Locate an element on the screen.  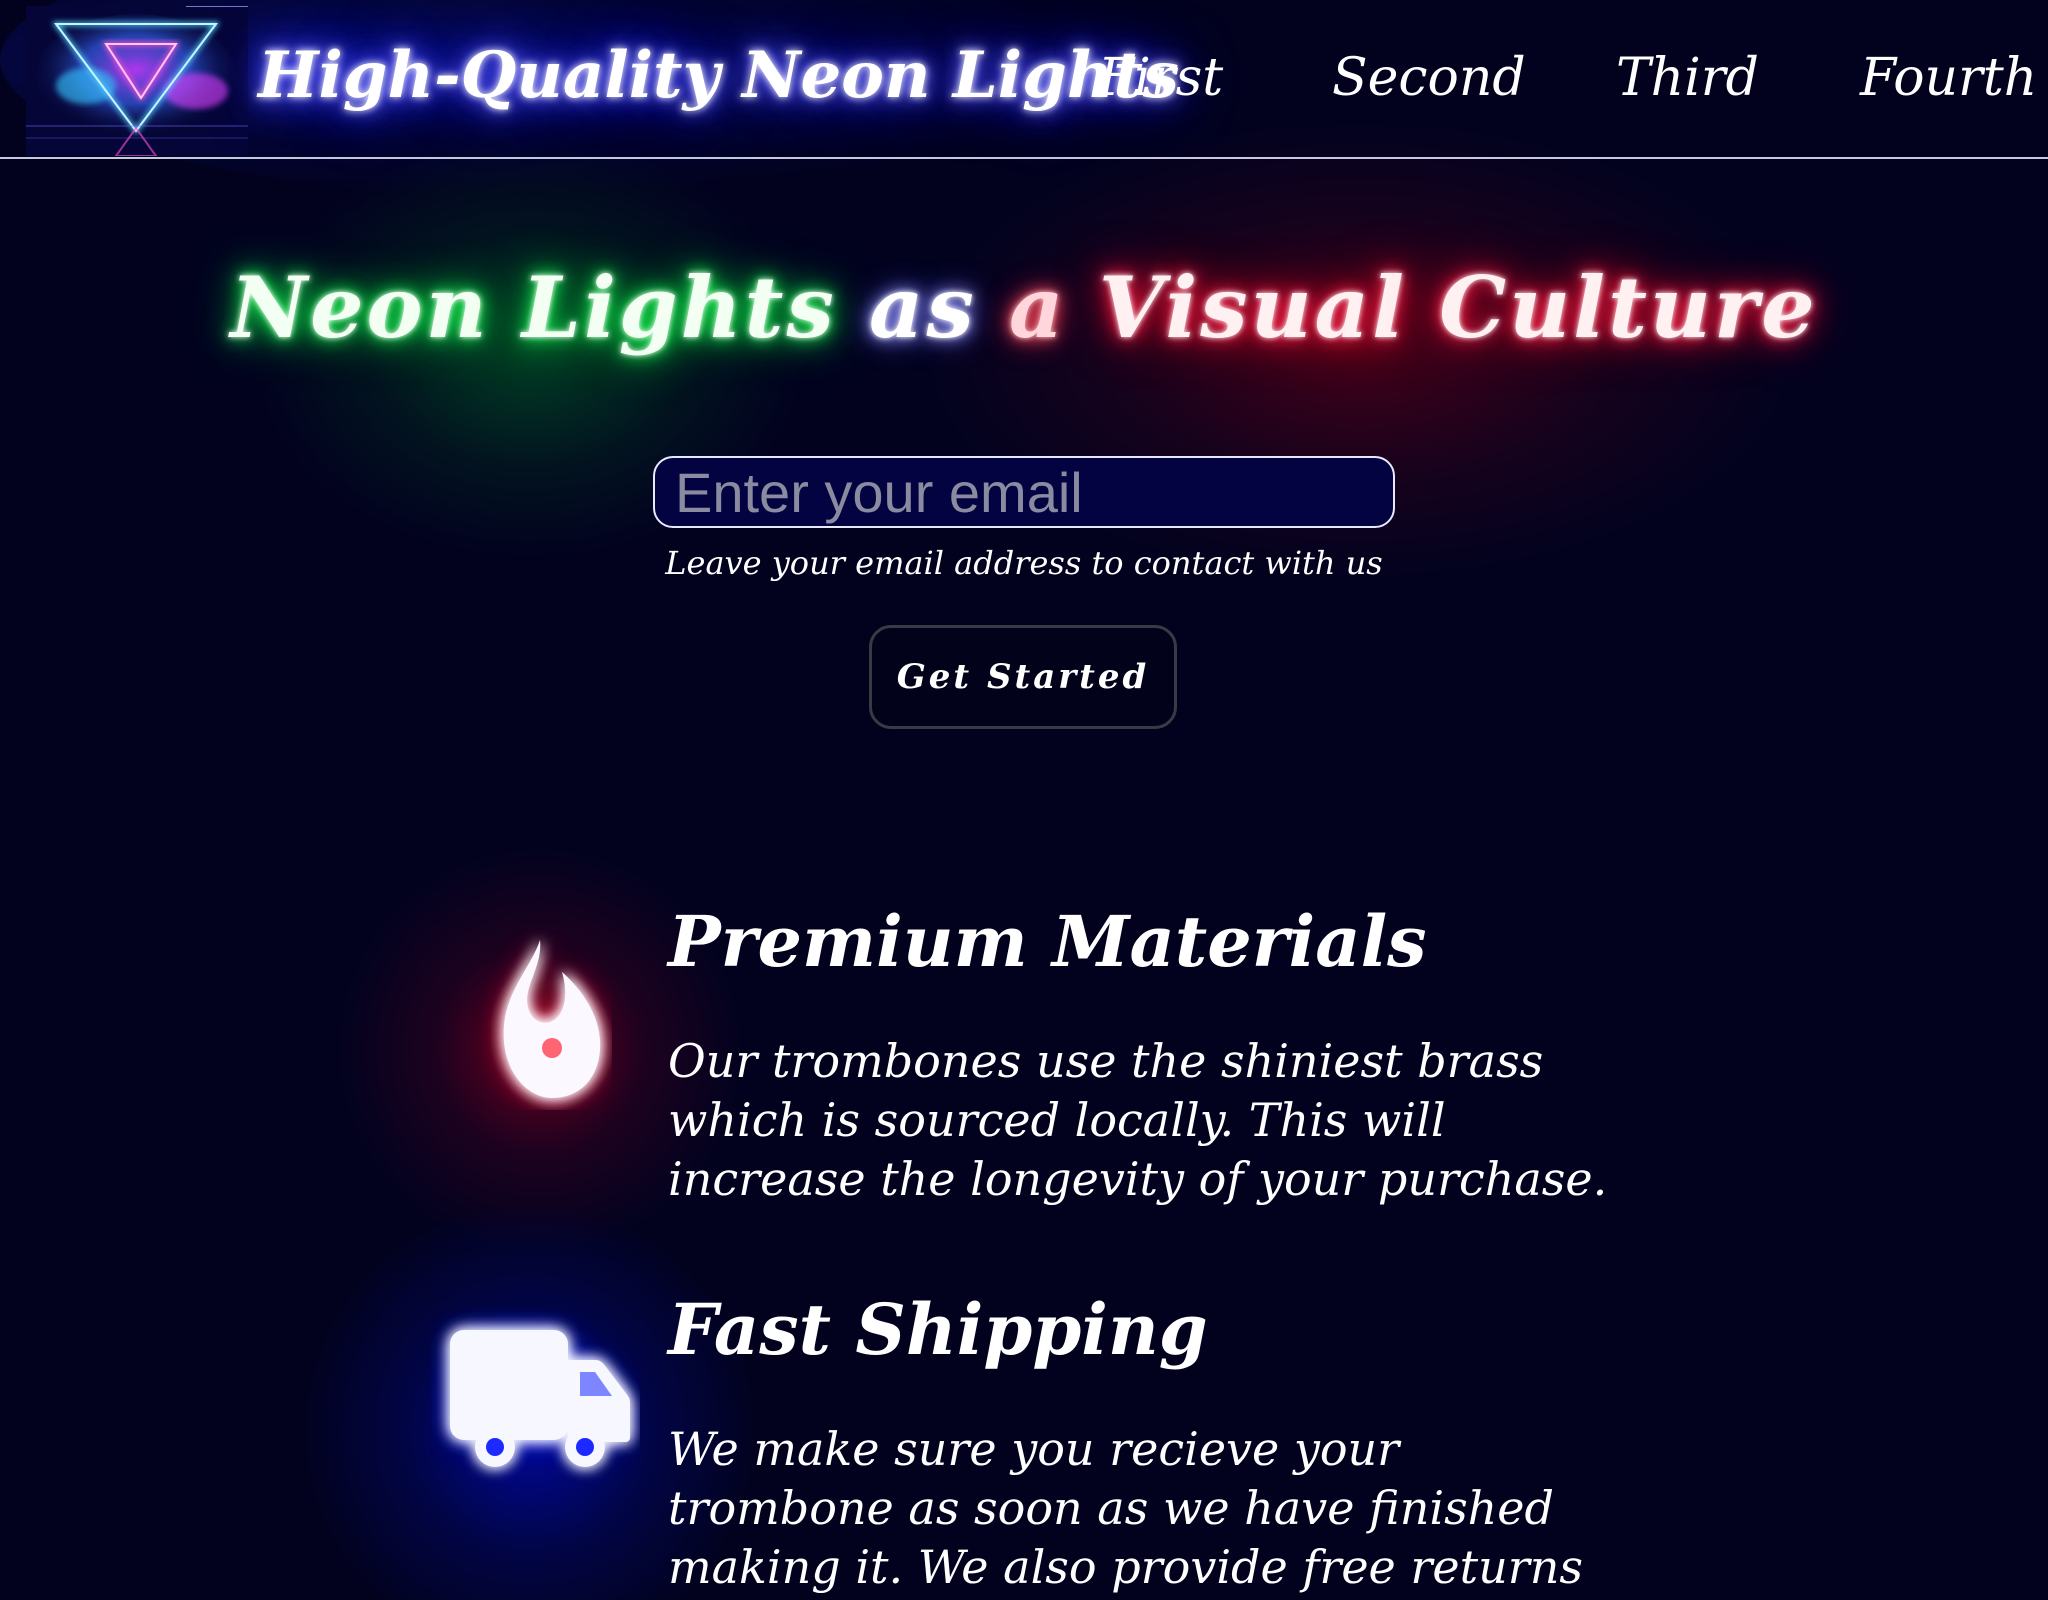
hero-word: Culture is located at coordinates (1628, 307).